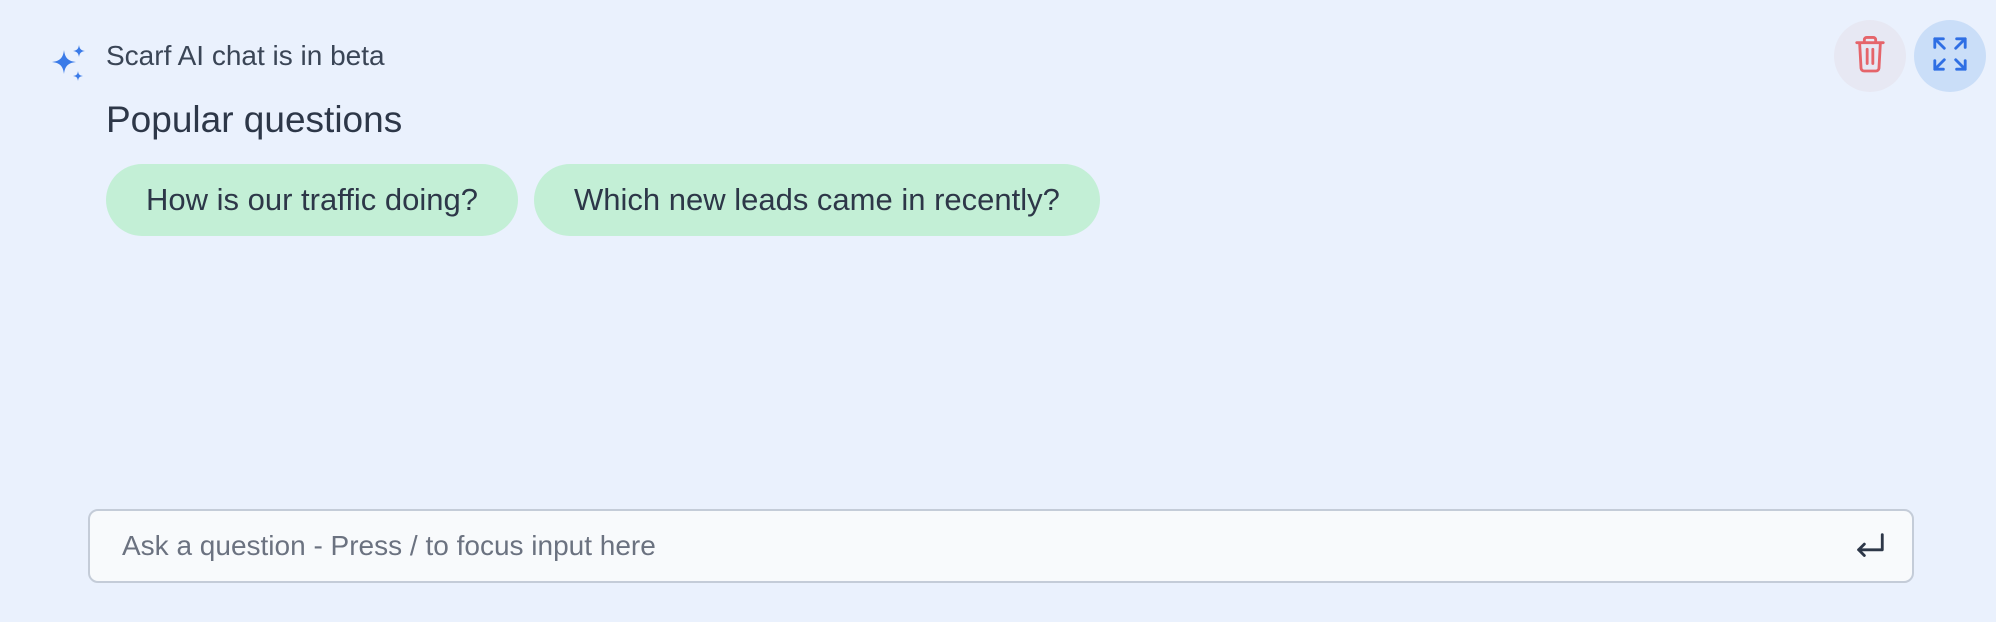  I want to click on expand-icon, so click(1950, 56).